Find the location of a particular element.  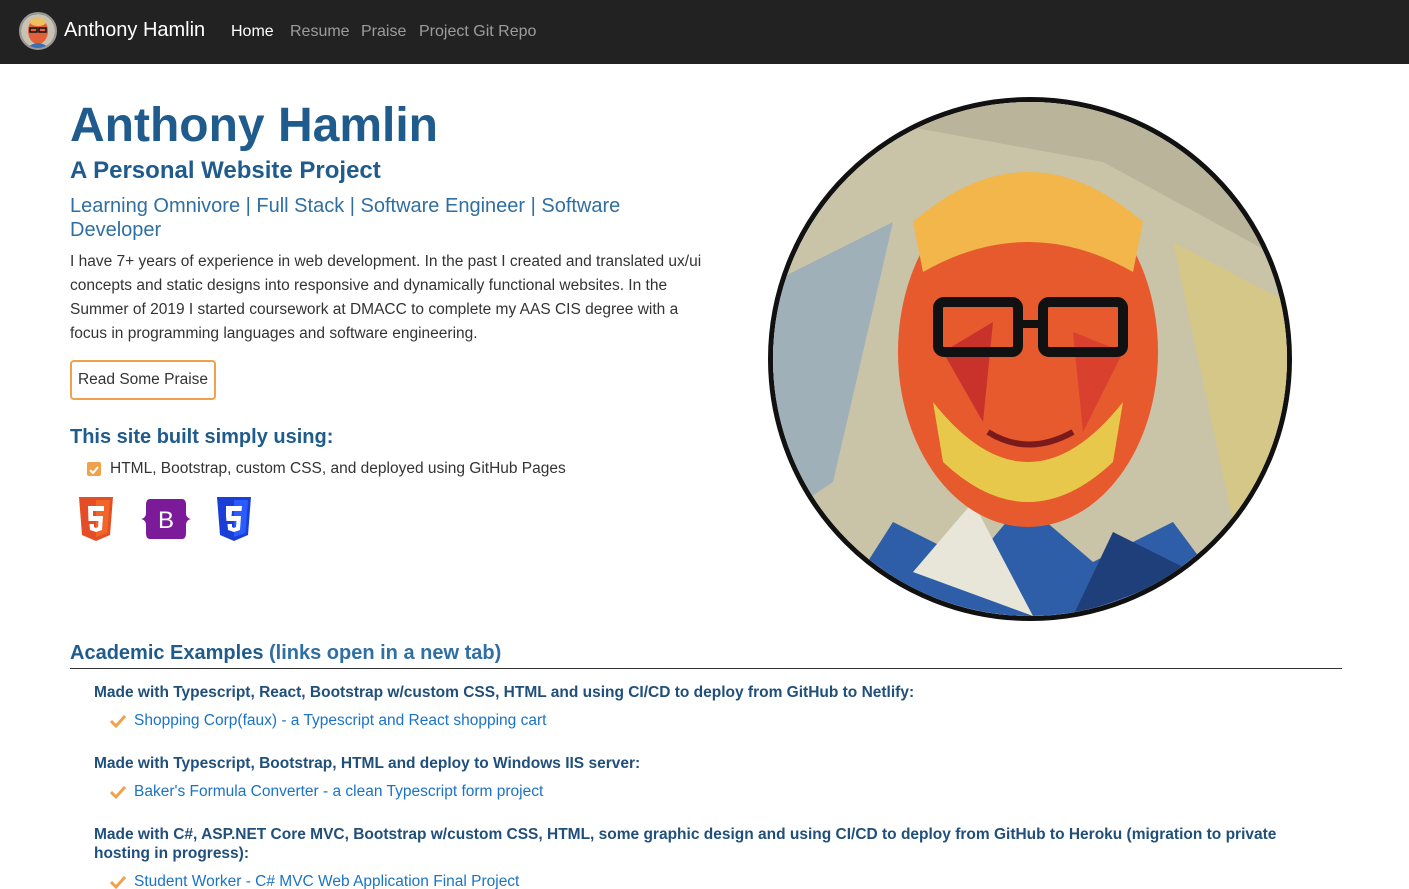

bootstrap-icon: B is located at coordinates (166, 519).